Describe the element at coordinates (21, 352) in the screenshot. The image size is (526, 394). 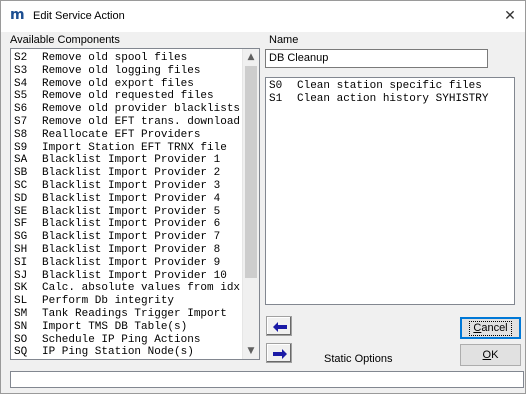
I see `component-code: SQ` at that location.